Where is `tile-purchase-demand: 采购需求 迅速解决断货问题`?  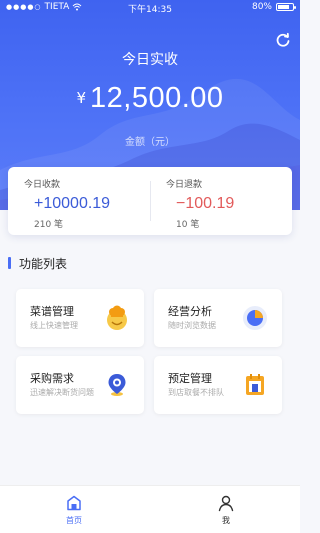 tile-purchase-demand: 采购需求 迅速解决断货问题 is located at coordinates (80, 385).